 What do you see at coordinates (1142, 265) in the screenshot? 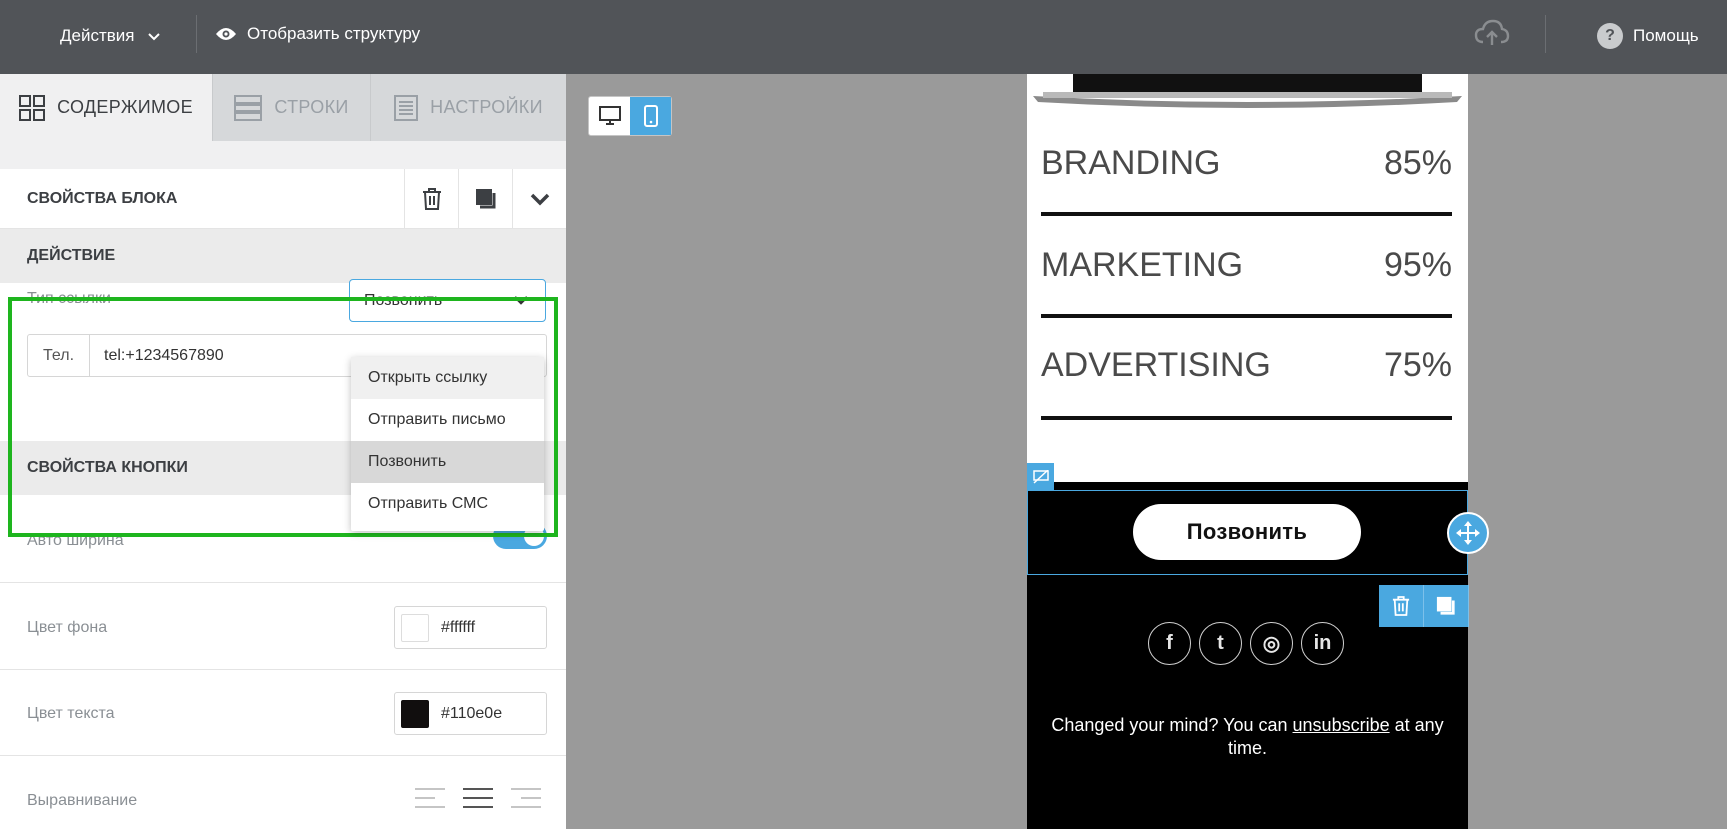
I see `skill-name: MARKETING` at bounding box center [1142, 265].